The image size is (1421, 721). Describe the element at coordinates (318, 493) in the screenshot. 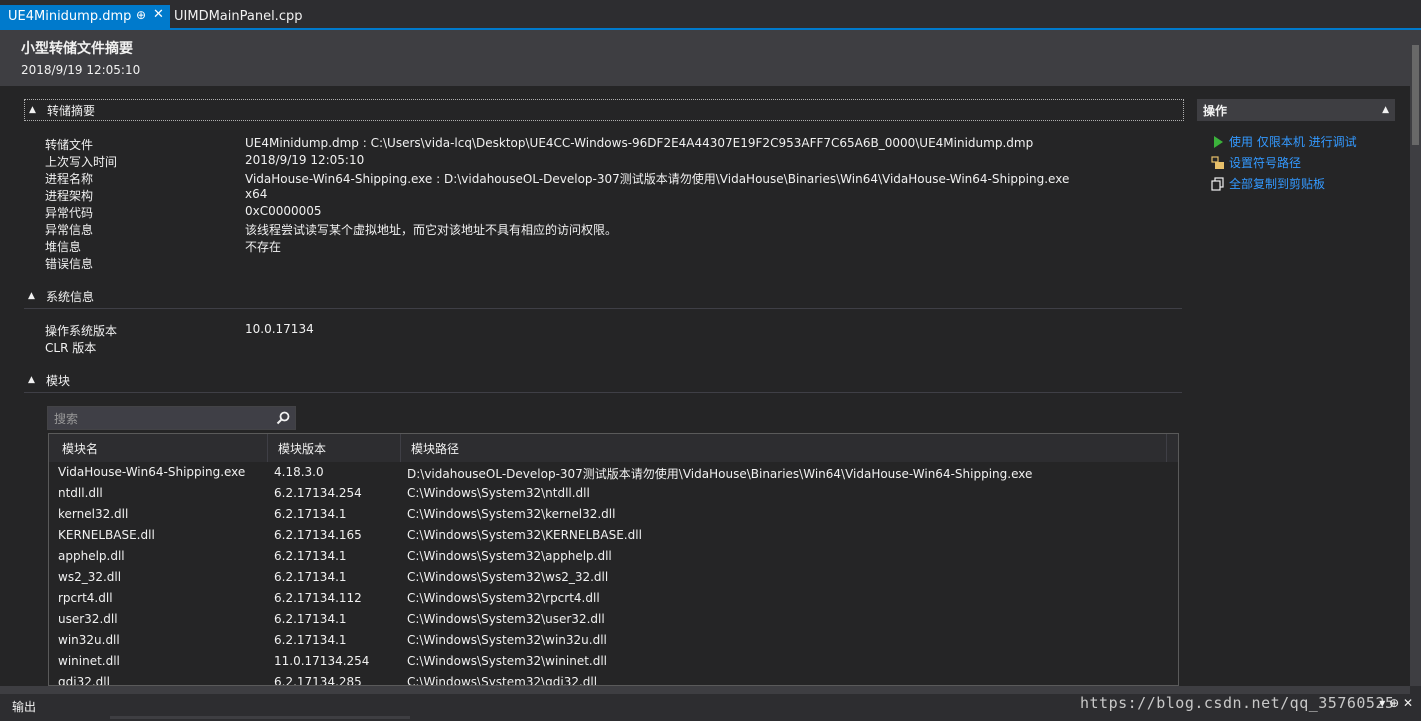

I see `module-version-cell: 6.2.17134.254` at that location.